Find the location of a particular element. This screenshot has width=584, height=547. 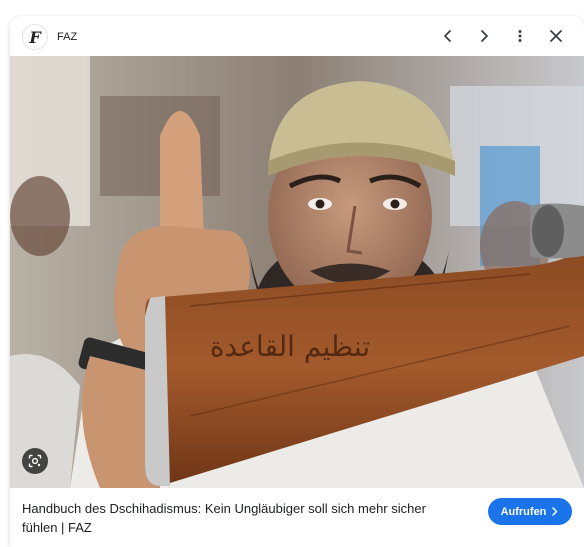

more-vert-icon is located at coordinates (520, 36).